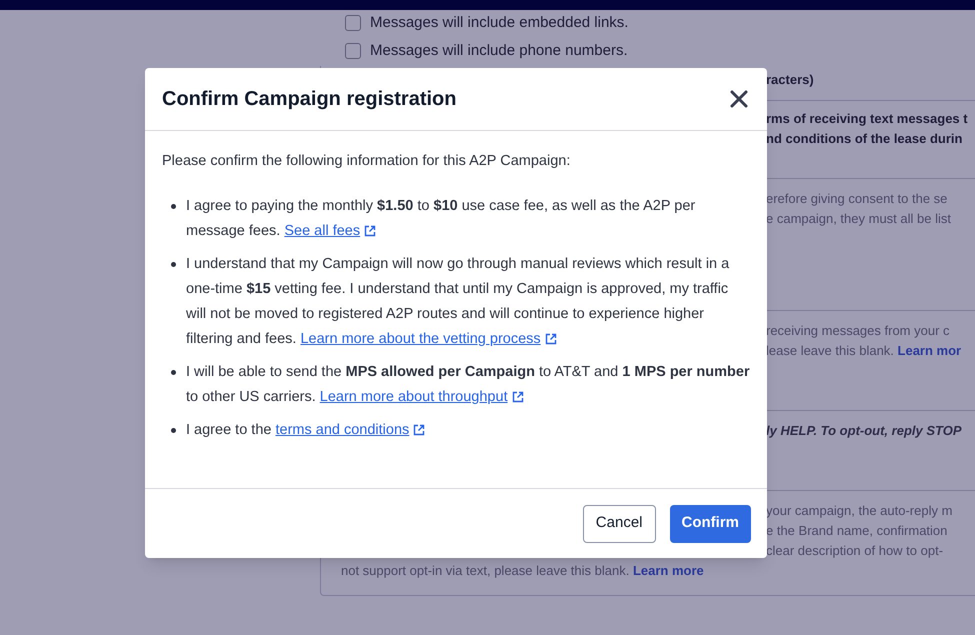 The width and height of the screenshot is (975, 635). What do you see at coordinates (864, 430) in the screenshot?
I see `form-text: ly HELP. To opt-out, reply STOP` at bounding box center [864, 430].